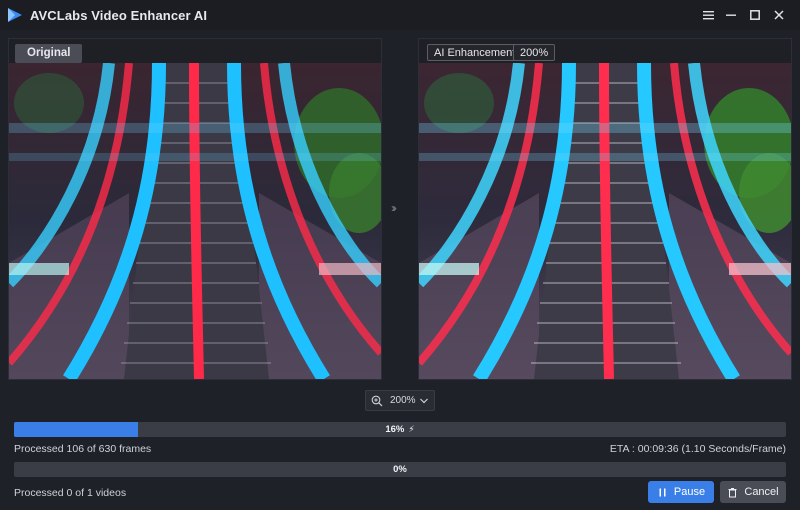 The height and width of the screenshot is (510, 800). I want to click on zoom-value: 200%, so click(403, 400).